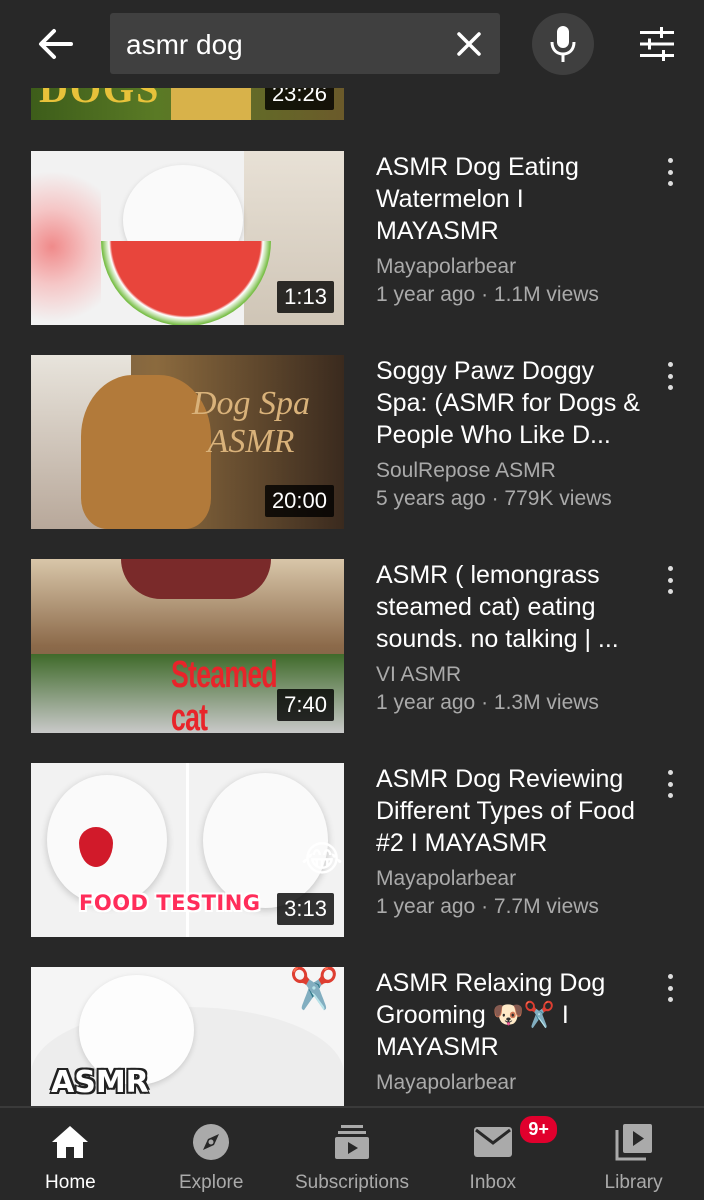 This screenshot has height=1200, width=704. I want to click on subscriptions-icon, so click(352, 1142).